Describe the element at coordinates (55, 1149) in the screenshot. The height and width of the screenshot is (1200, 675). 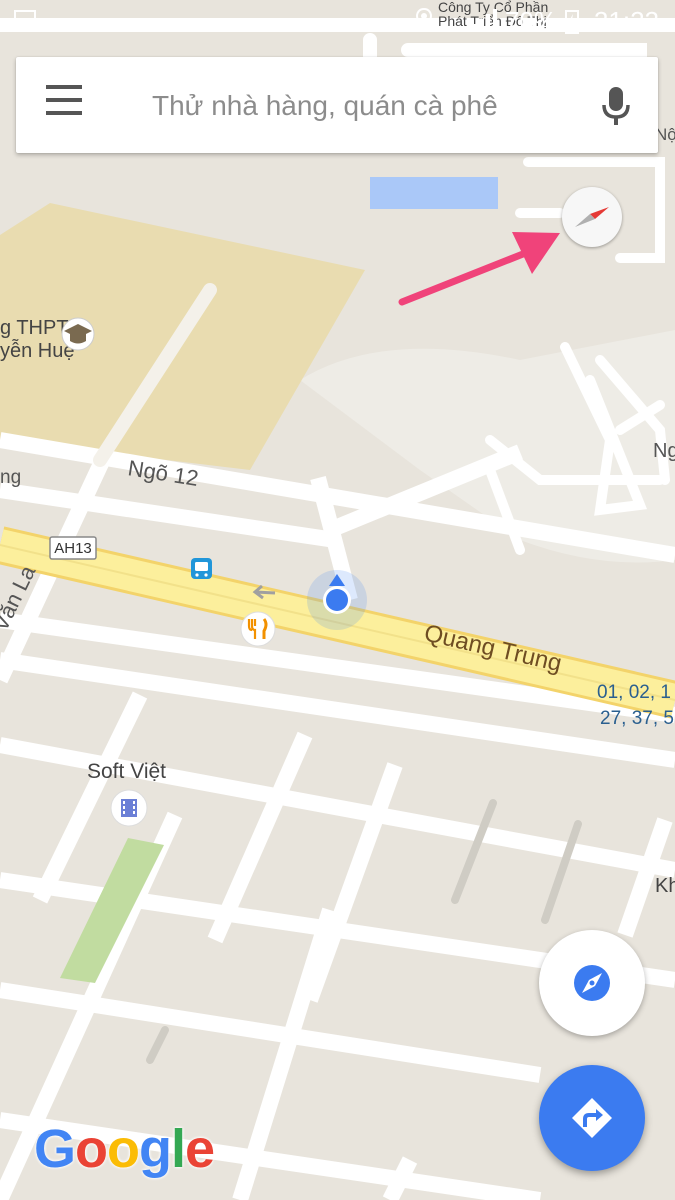
I see `logo-letter: G` at that location.